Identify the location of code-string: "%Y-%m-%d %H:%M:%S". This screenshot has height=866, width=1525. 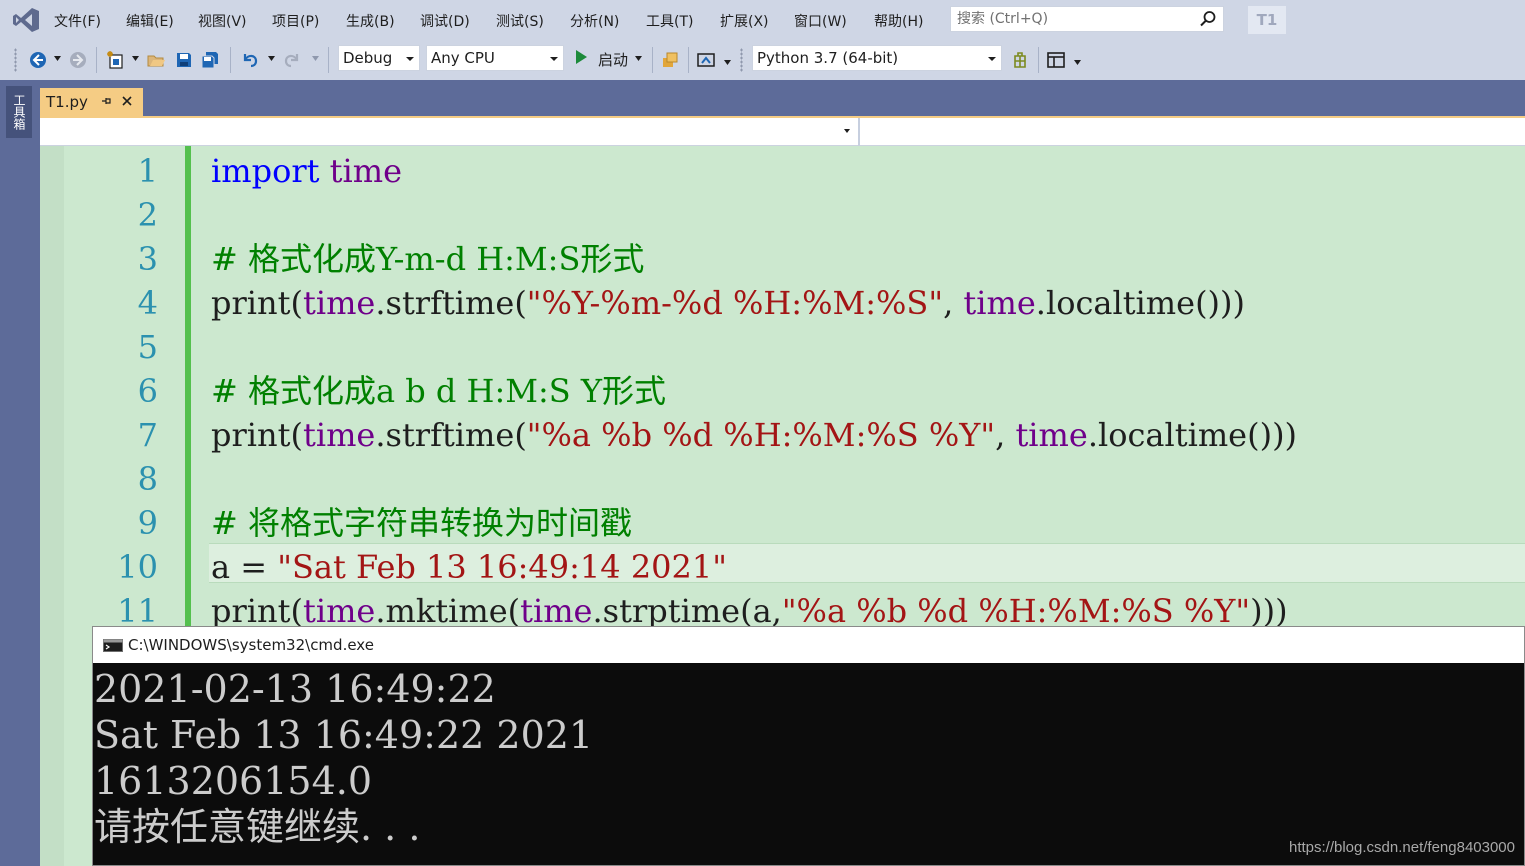
(735, 303).